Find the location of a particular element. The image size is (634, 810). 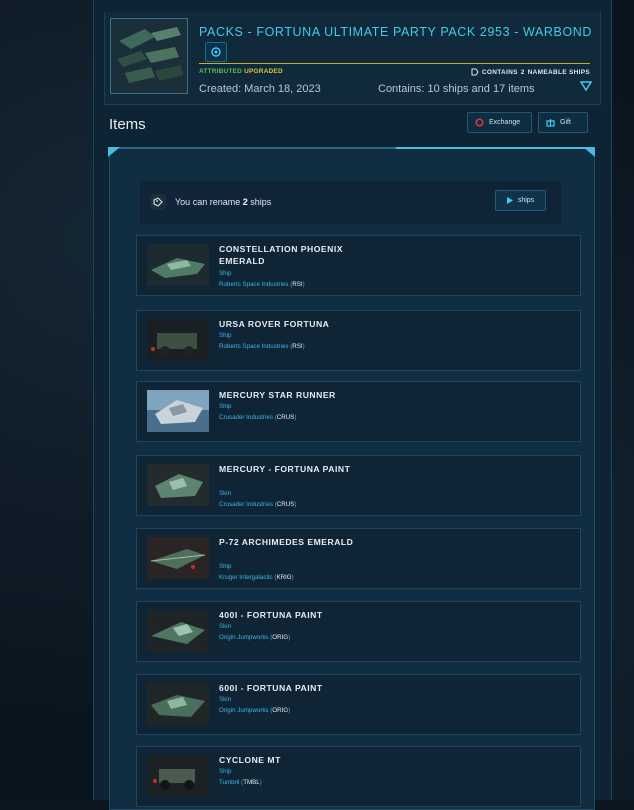

manufacturer-name: Tumbril is located at coordinates (229, 782).